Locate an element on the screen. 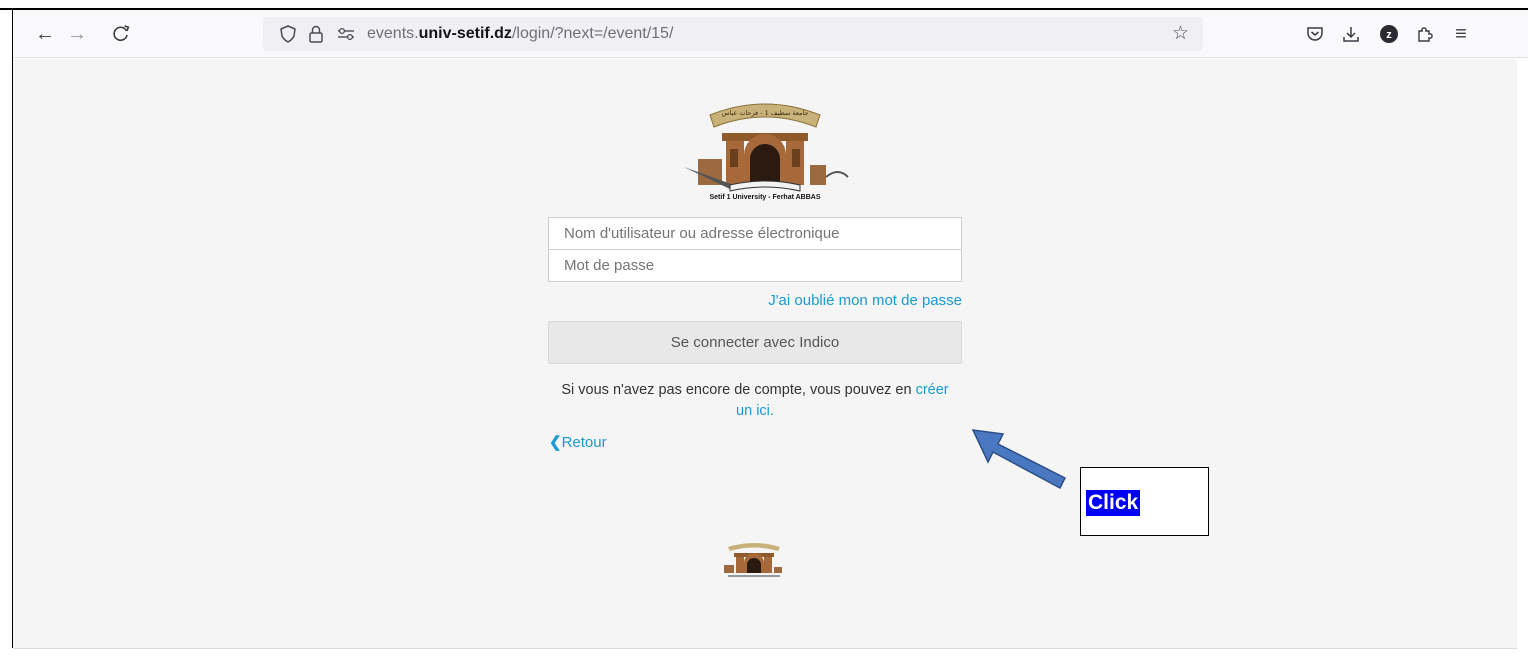  click-label: Click is located at coordinates (1113, 503).